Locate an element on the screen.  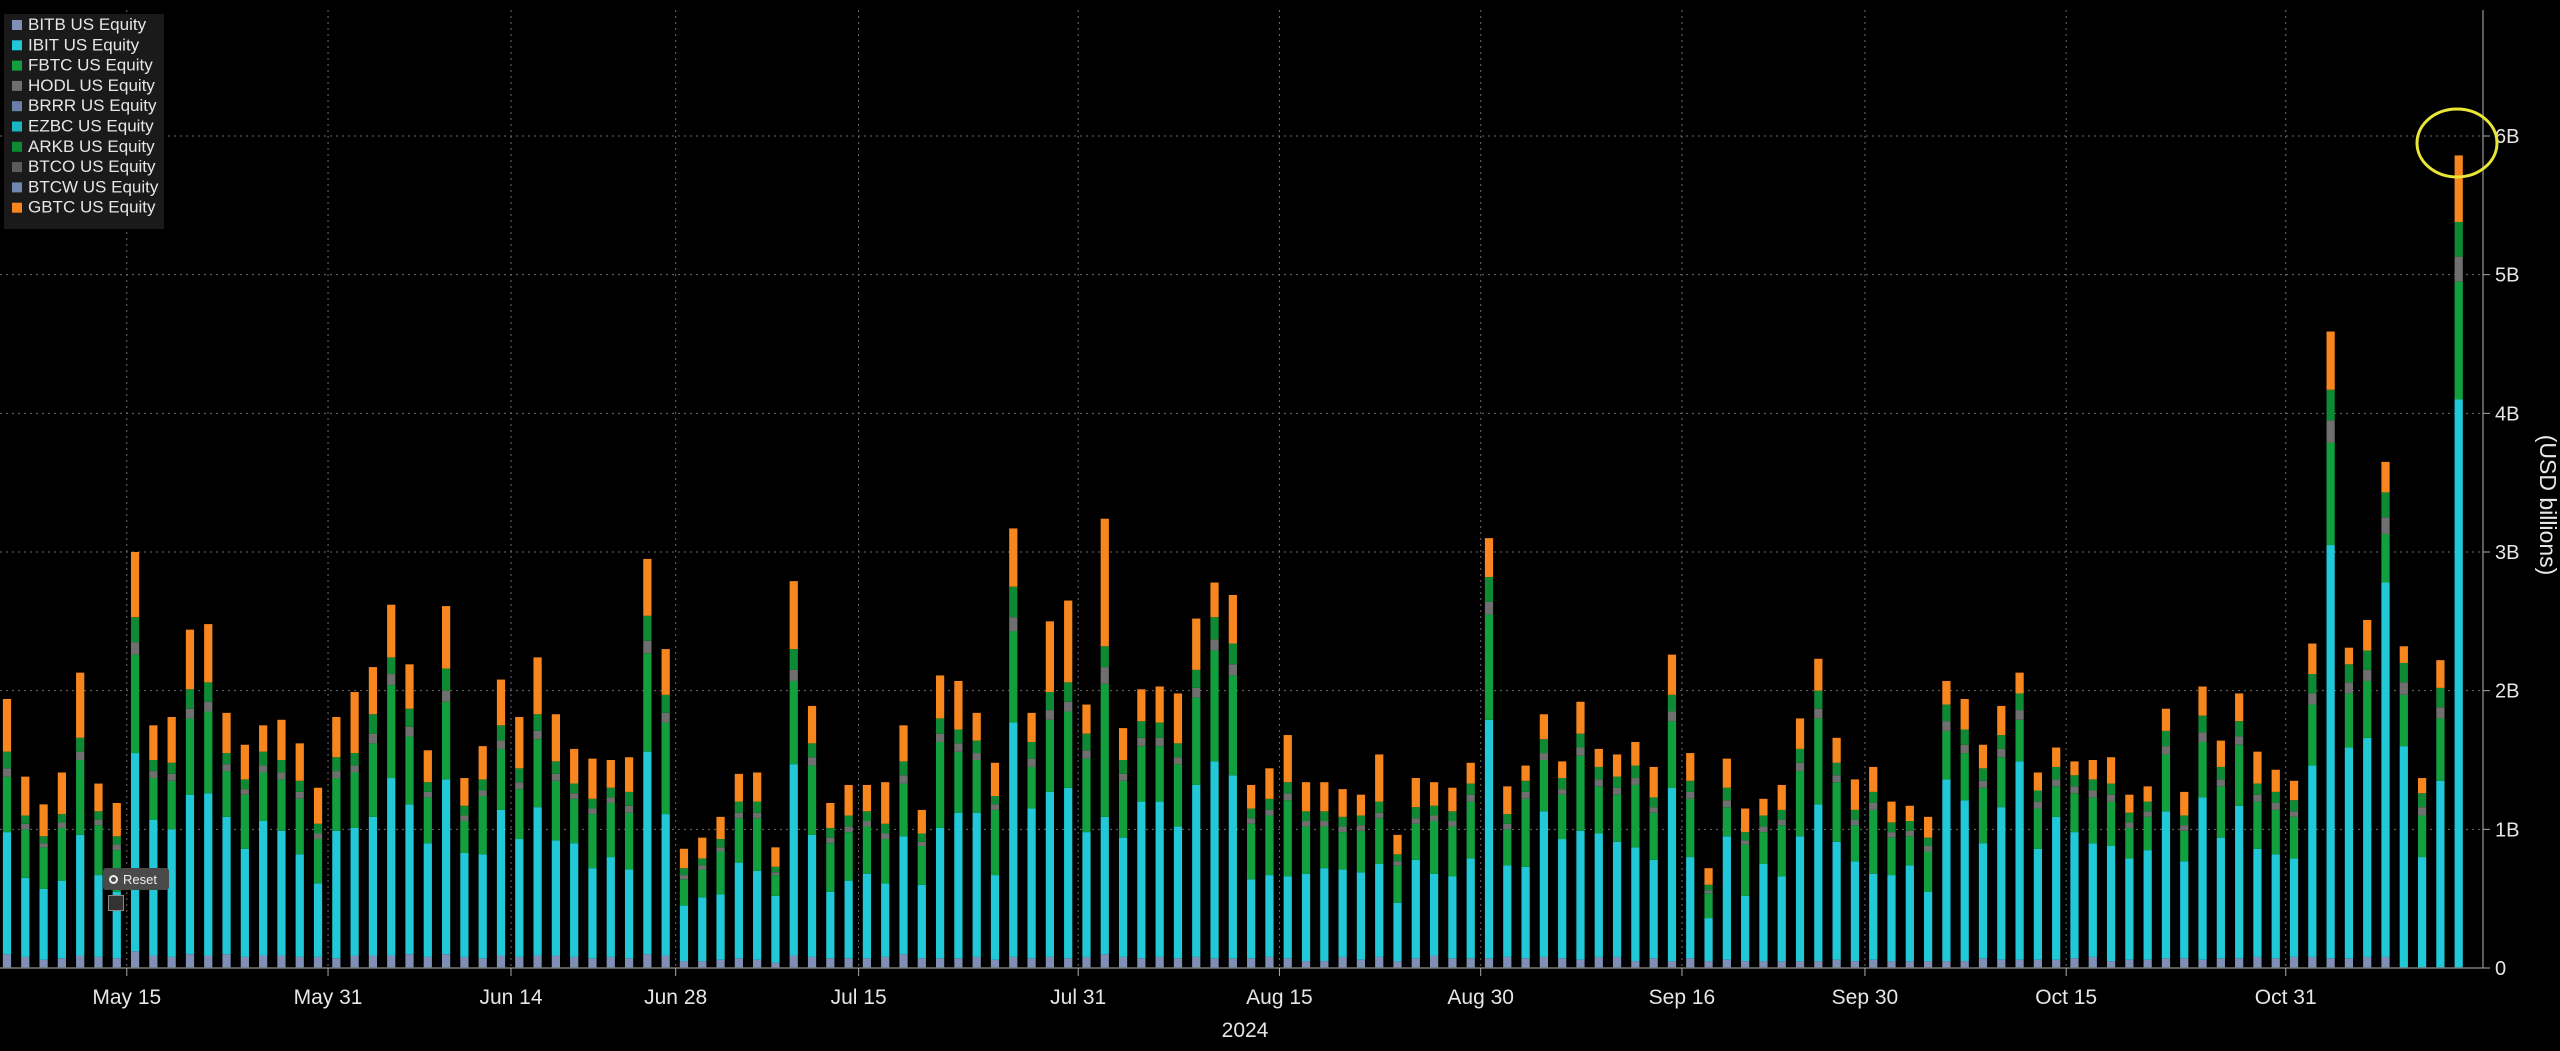
zoom-toggle-checkbox is located at coordinates (116, 903).